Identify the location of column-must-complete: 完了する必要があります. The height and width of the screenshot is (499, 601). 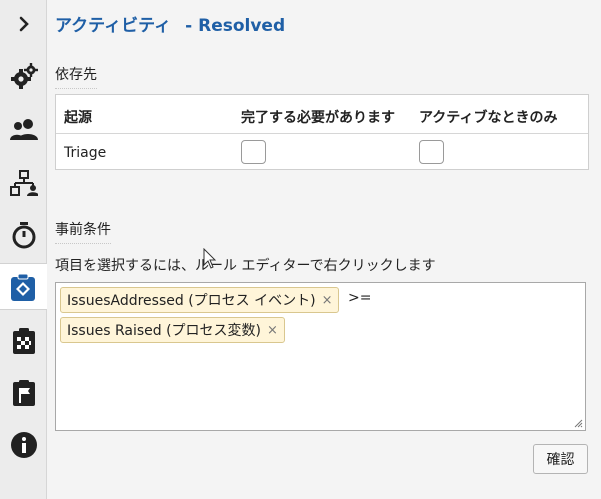
(318, 118).